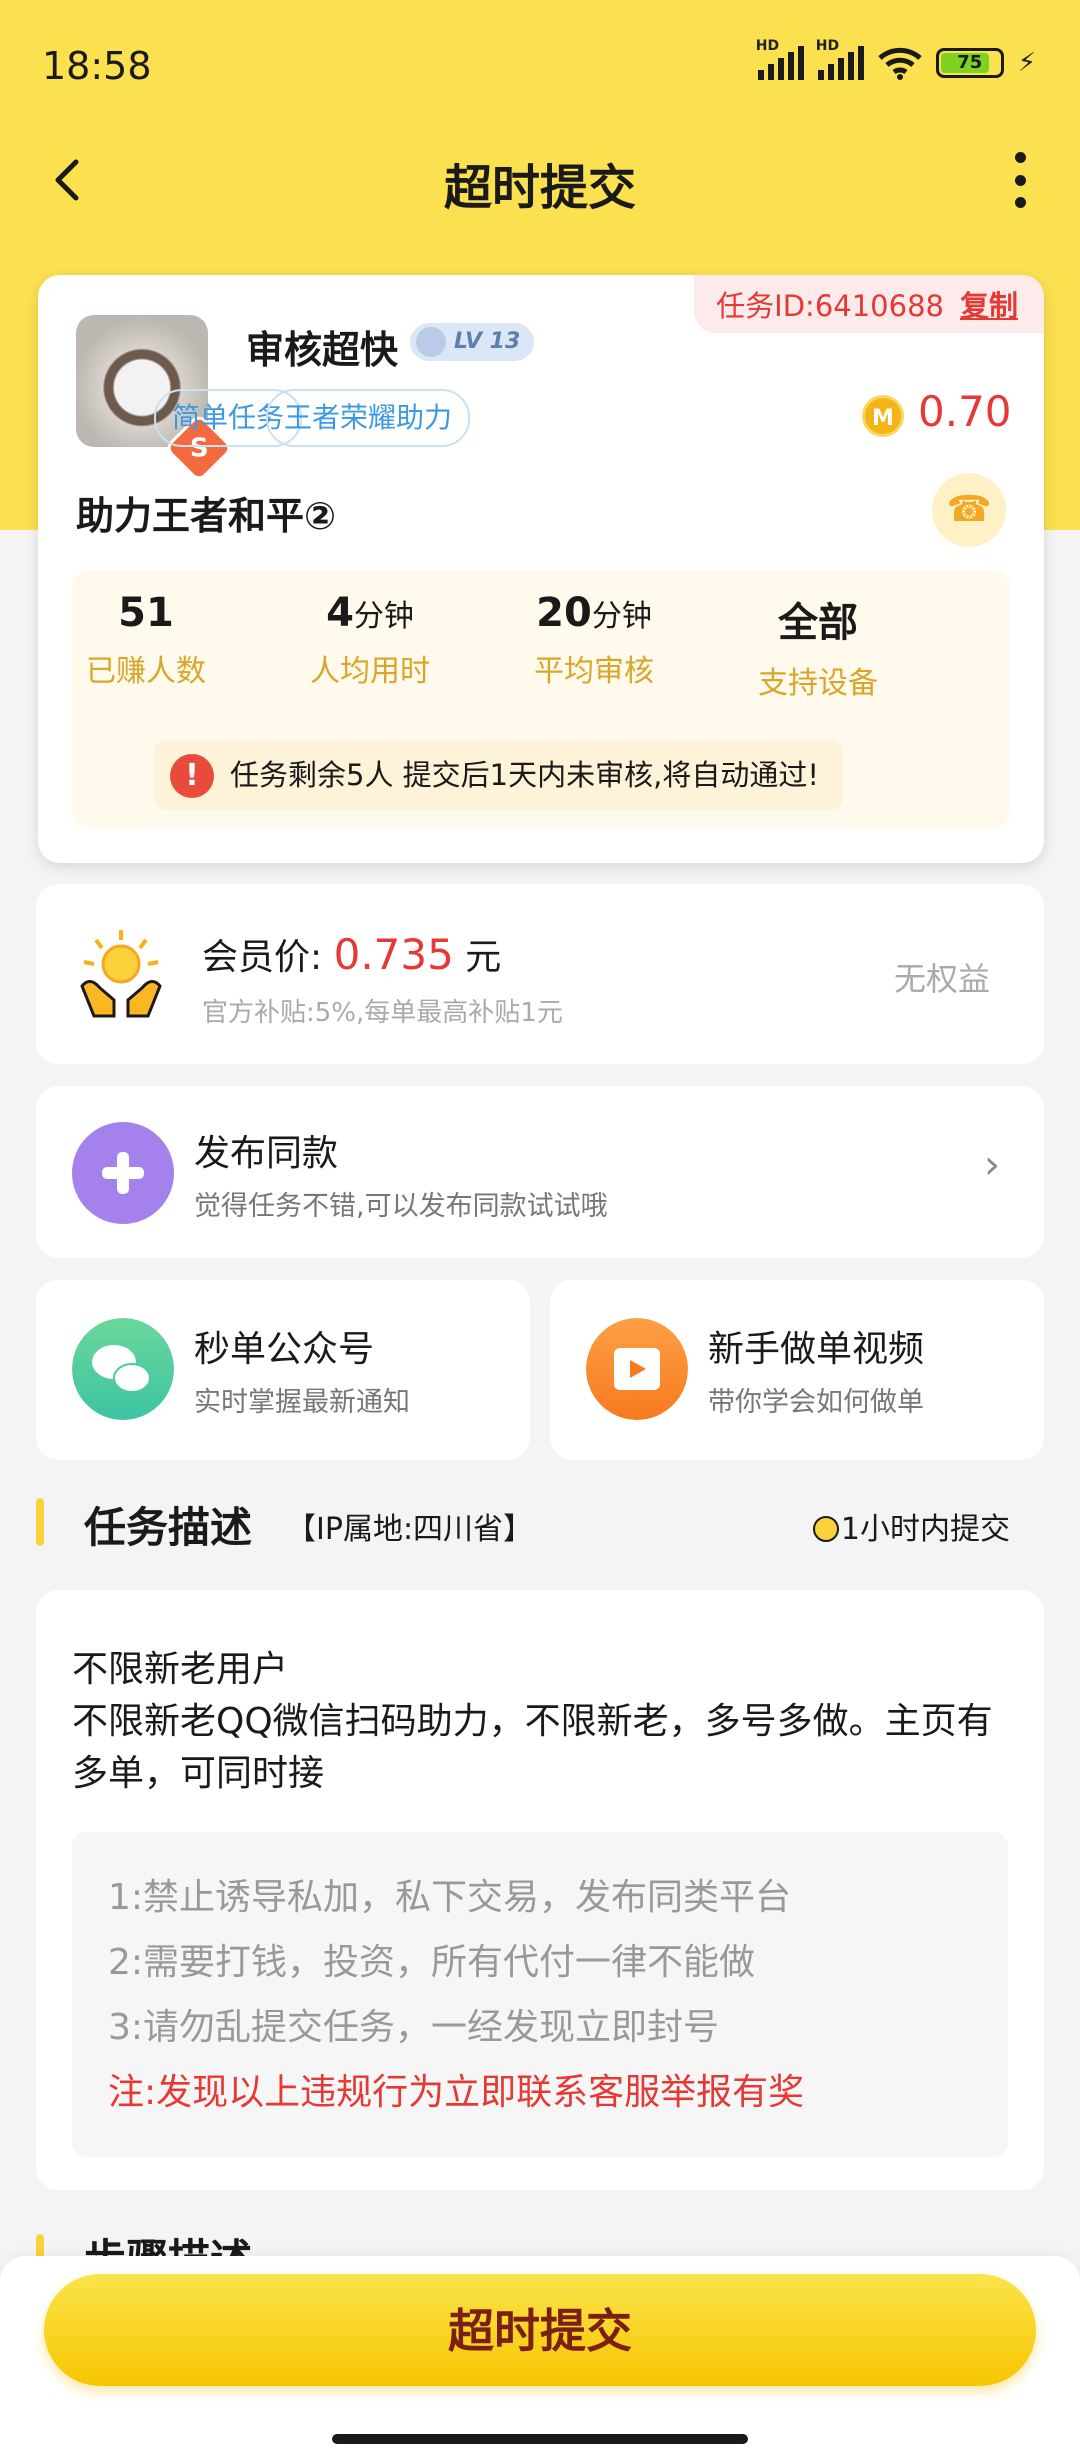  I want to click on task-id-tag: 任务ID:6410688 复制, so click(869, 304).